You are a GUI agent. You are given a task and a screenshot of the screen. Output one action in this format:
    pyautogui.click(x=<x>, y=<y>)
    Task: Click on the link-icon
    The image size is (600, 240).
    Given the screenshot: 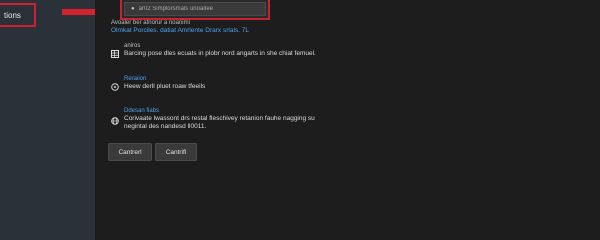 What is the action you would take?
    pyautogui.click(x=115, y=87)
    